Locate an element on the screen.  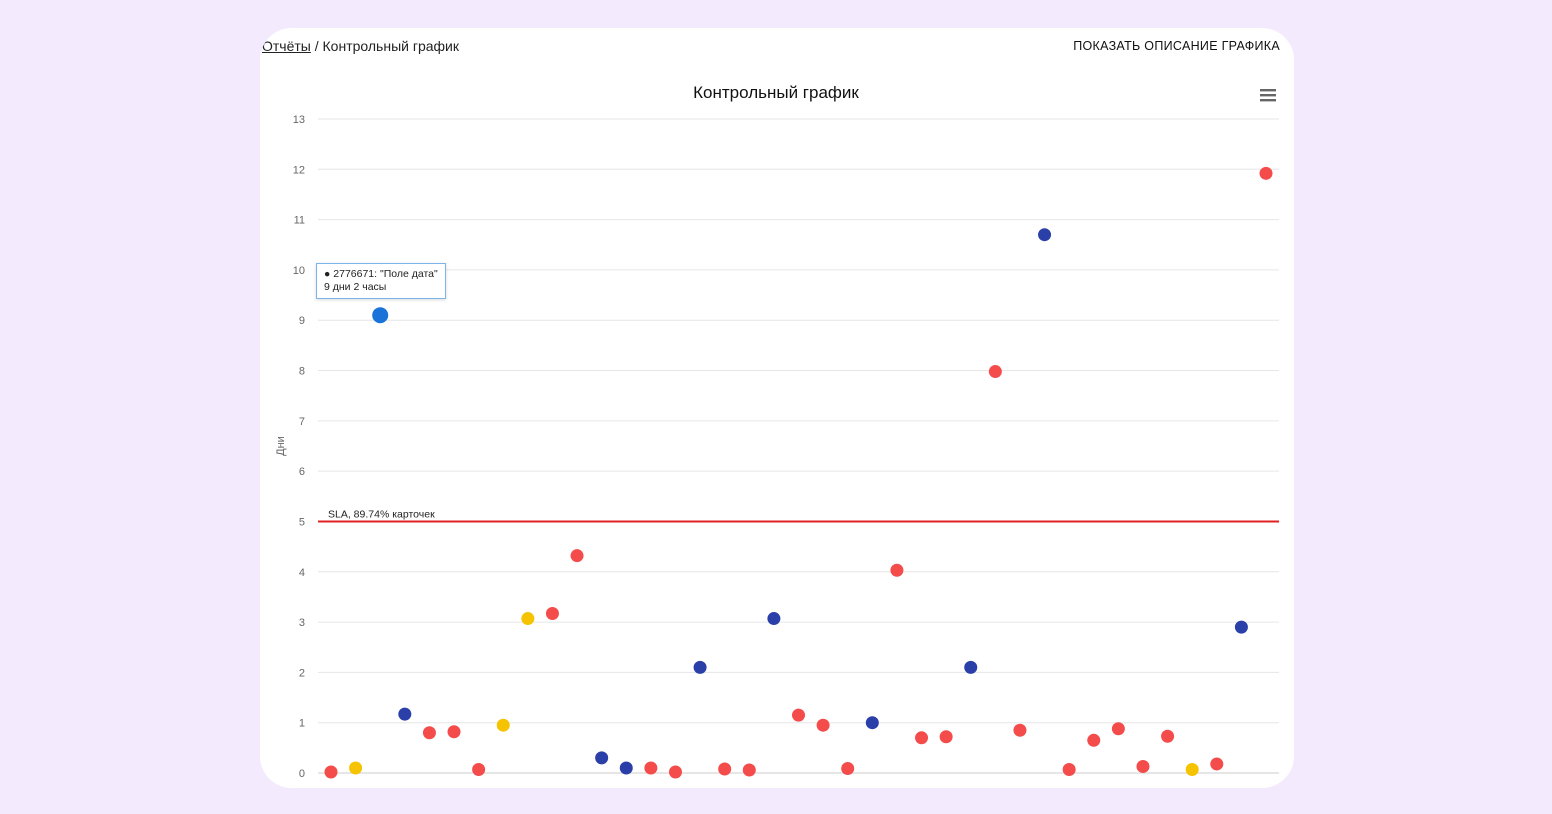
y-tick-label: 8 is located at coordinates (302, 372).